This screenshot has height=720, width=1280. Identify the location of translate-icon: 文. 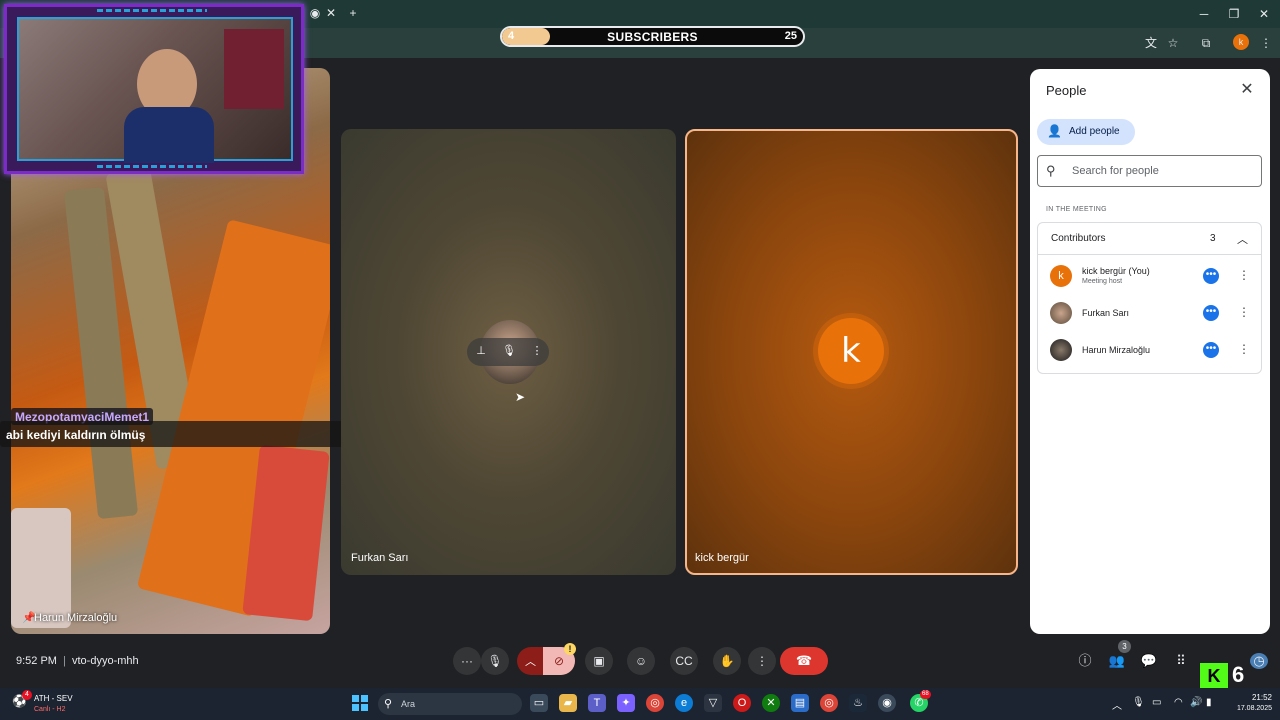
(1151, 43).